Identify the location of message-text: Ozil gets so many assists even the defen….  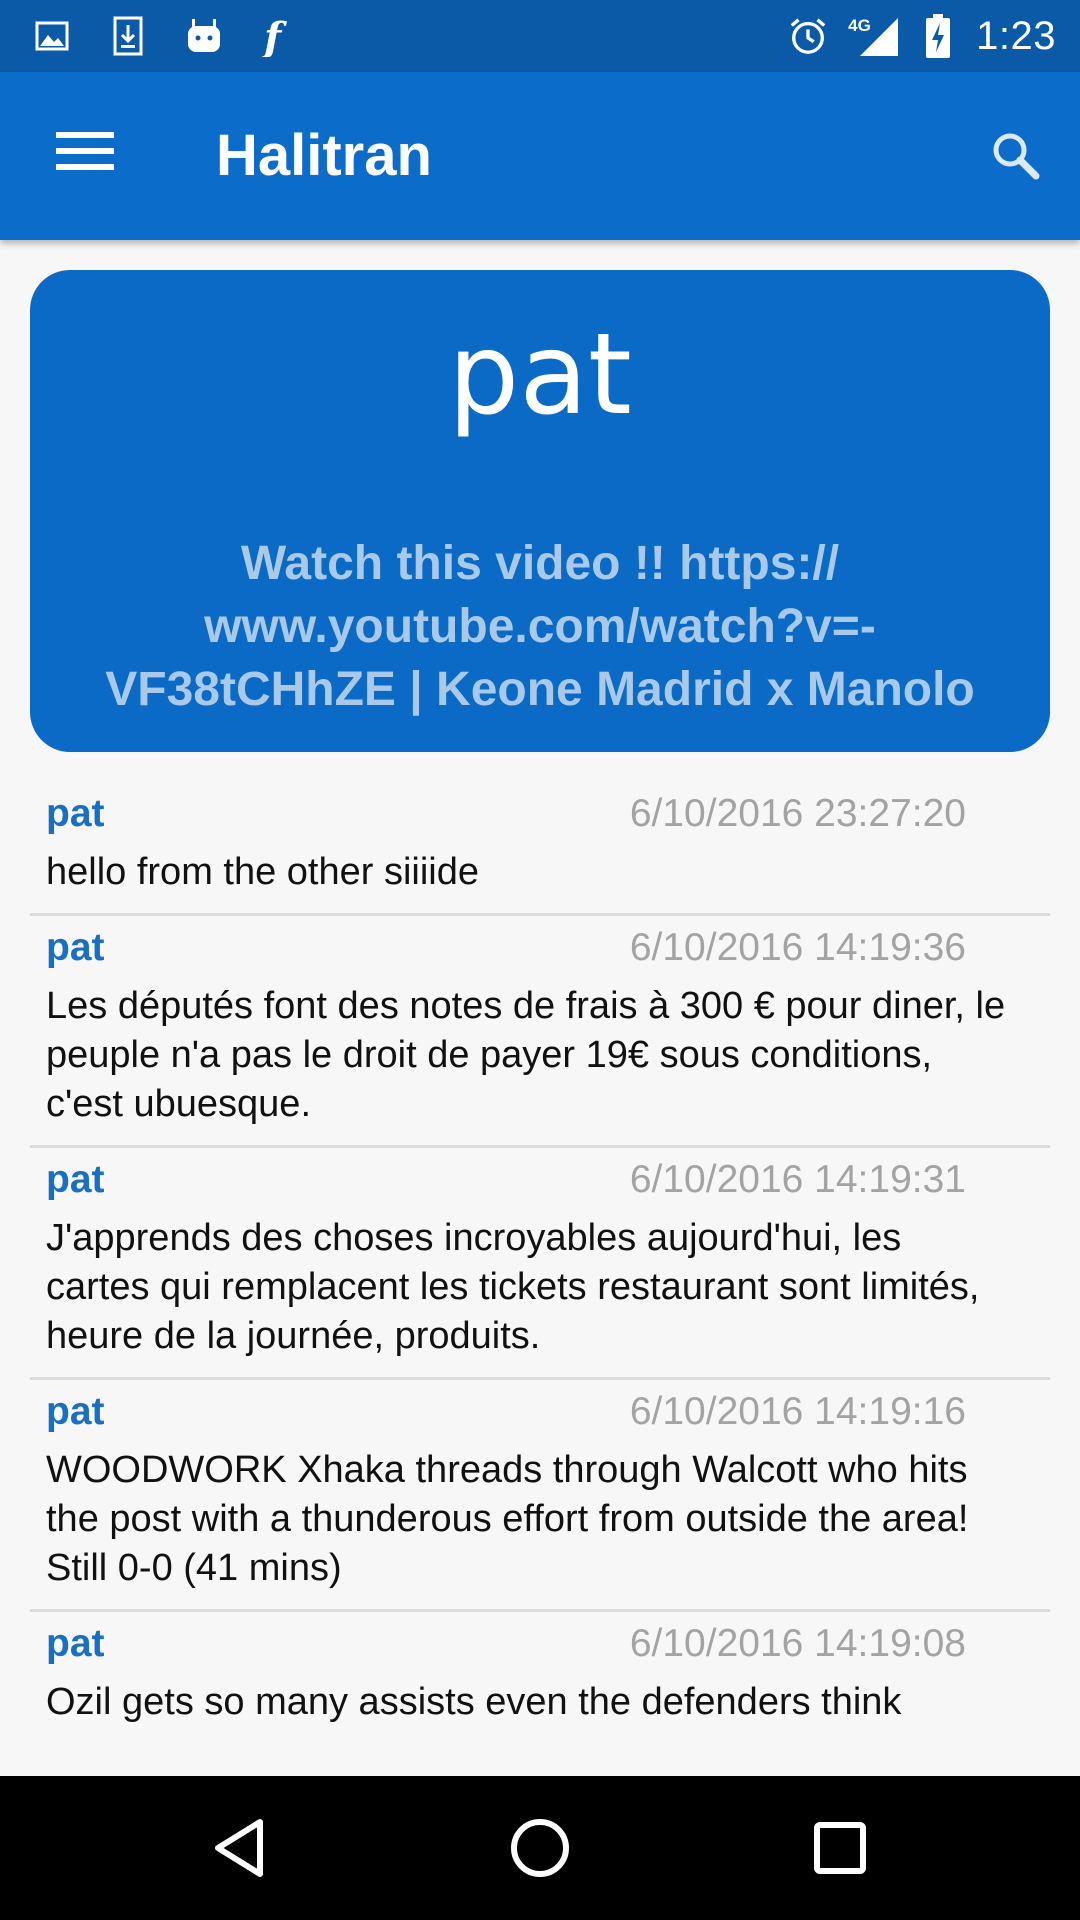
(474, 1702).